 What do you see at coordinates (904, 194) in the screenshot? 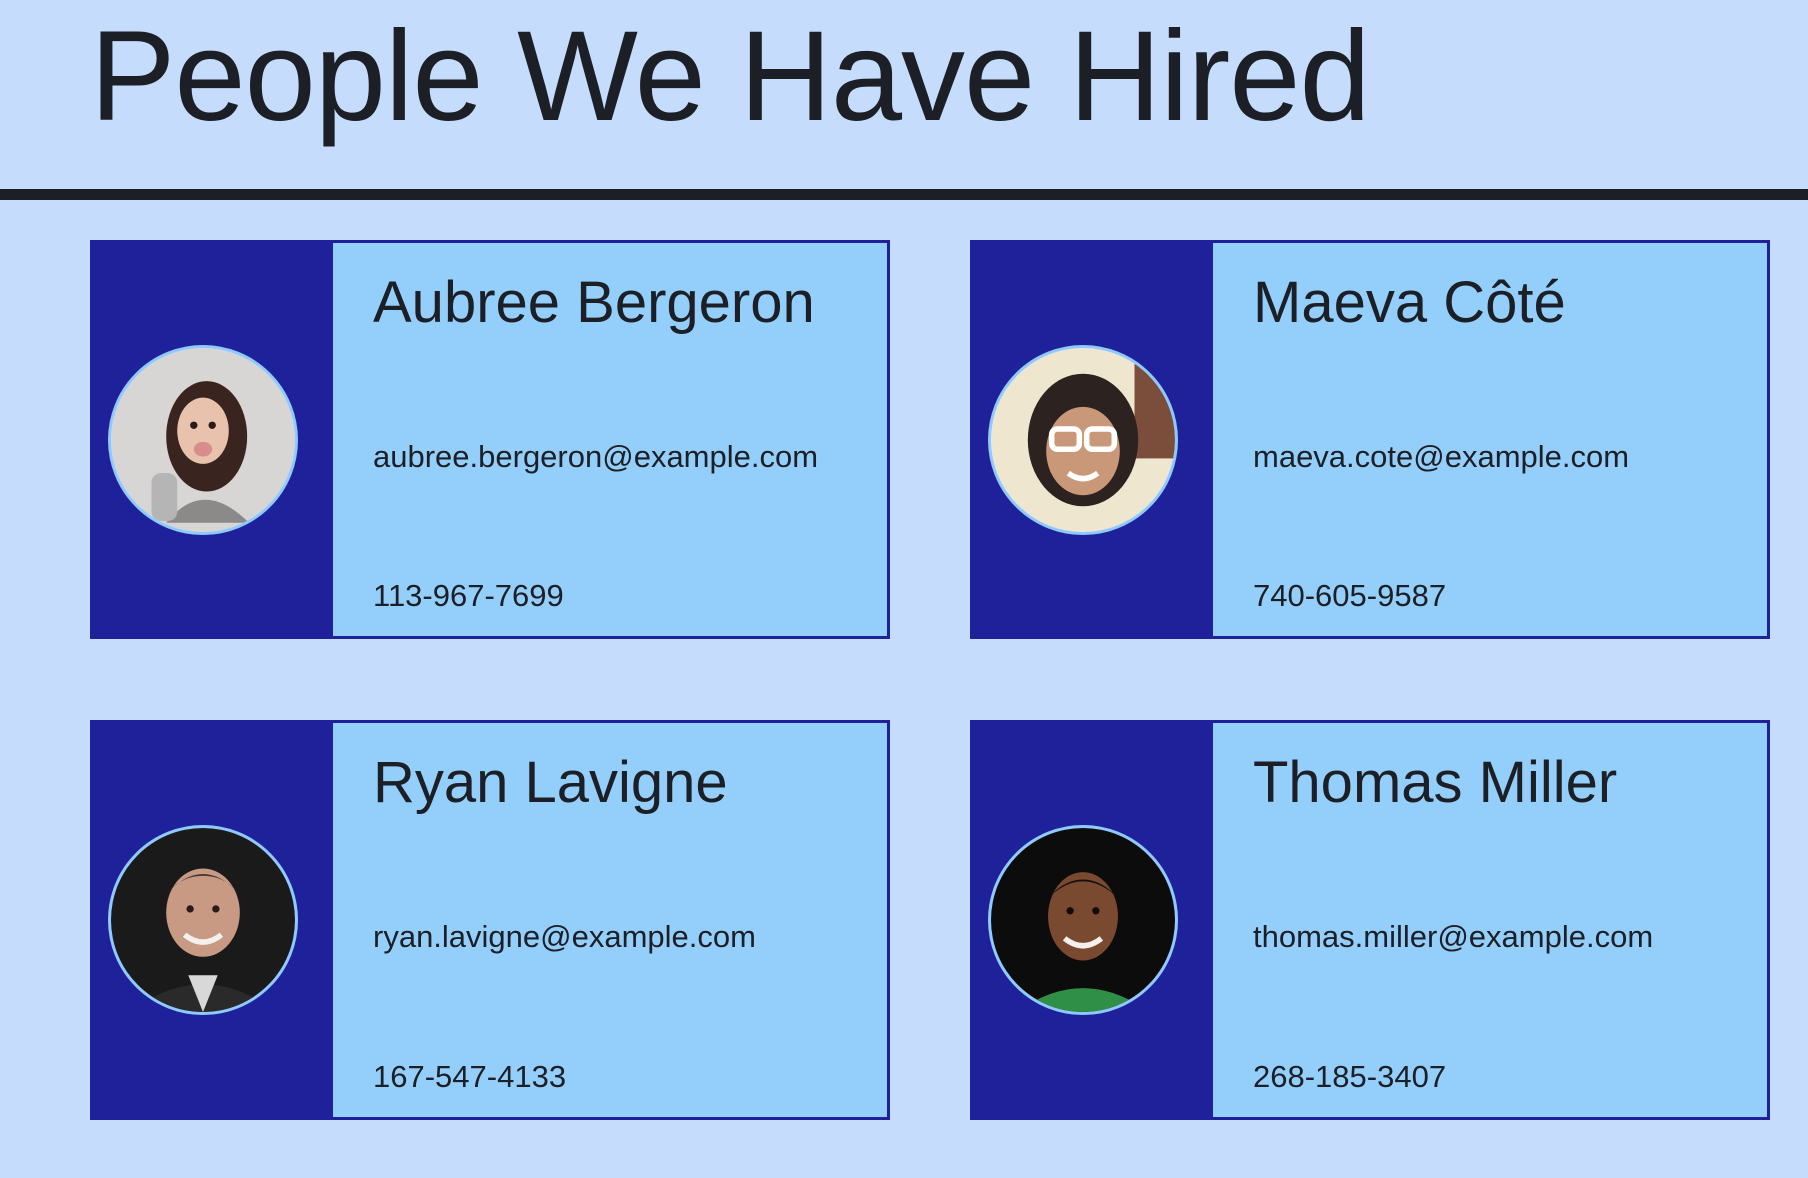
I see `title-divider` at bounding box center [904, 194].